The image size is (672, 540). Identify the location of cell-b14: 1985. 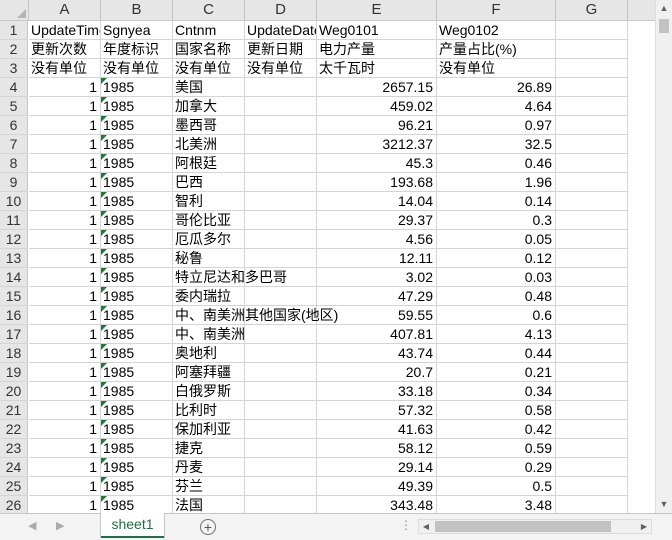
(137, 277).